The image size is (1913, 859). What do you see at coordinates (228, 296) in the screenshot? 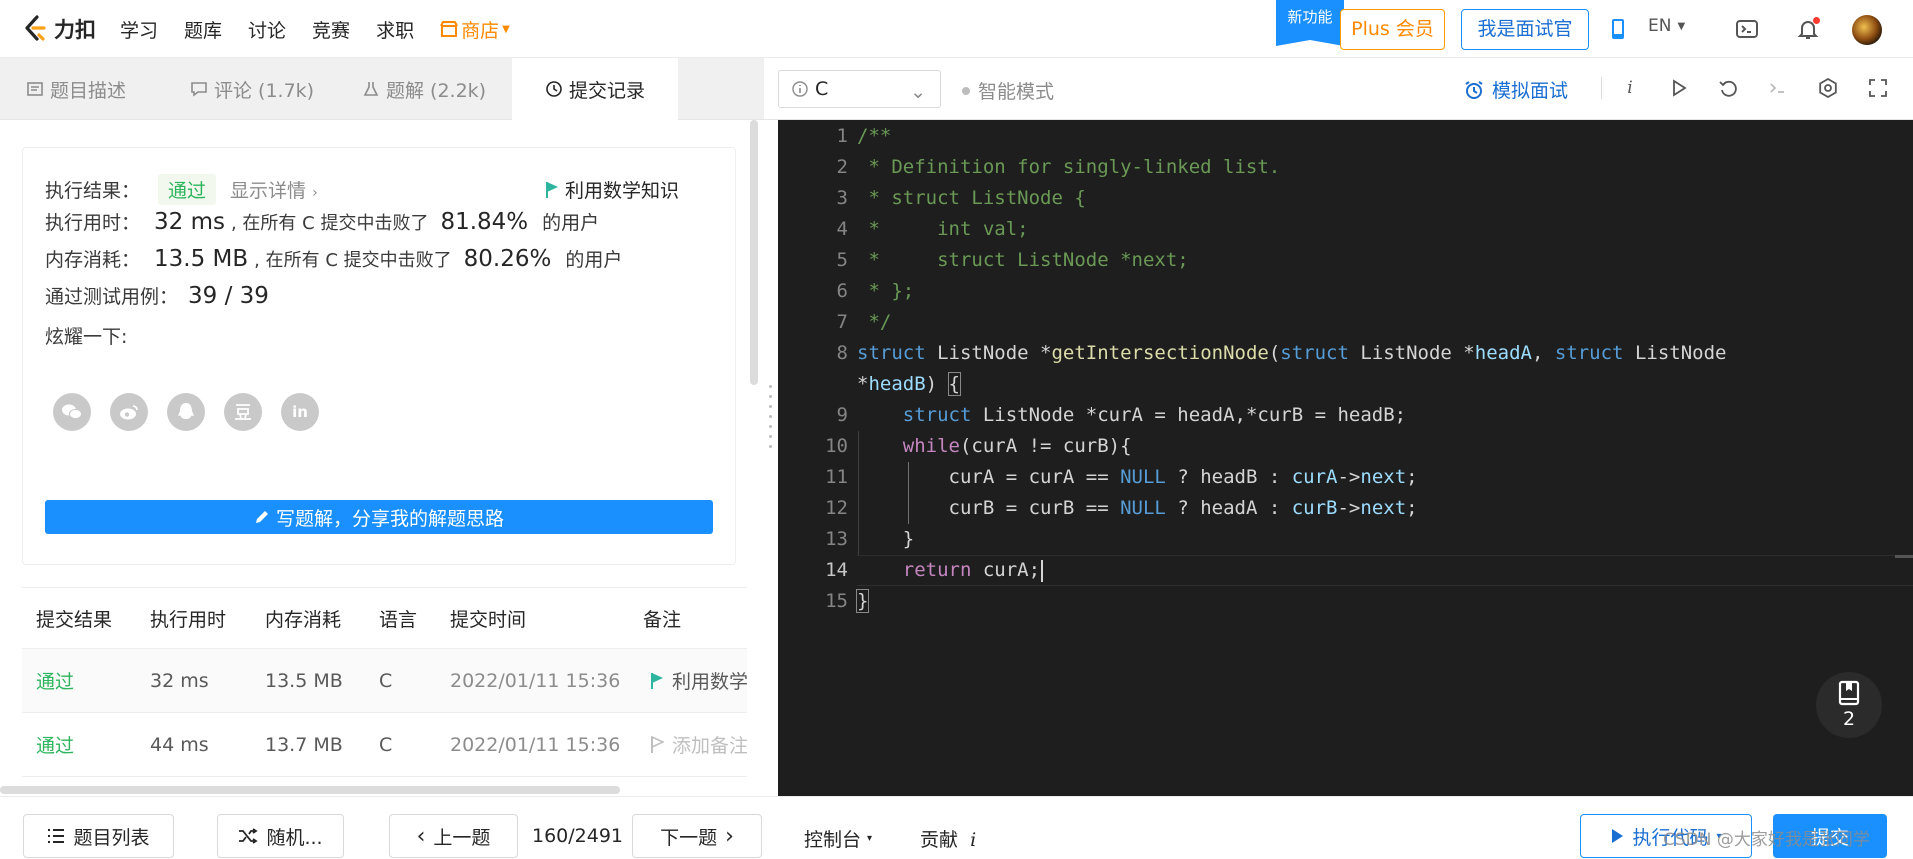
I see `tests-value: 39 / 39` at bounding box center [228, 296].